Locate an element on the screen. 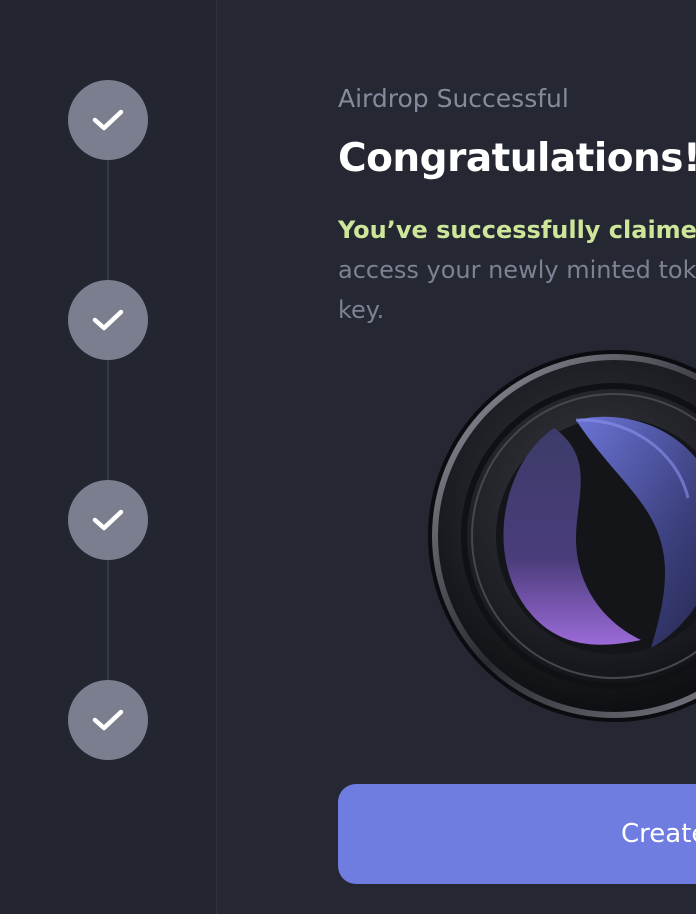  stepper-connector-line is located at coordinates (108, 420).